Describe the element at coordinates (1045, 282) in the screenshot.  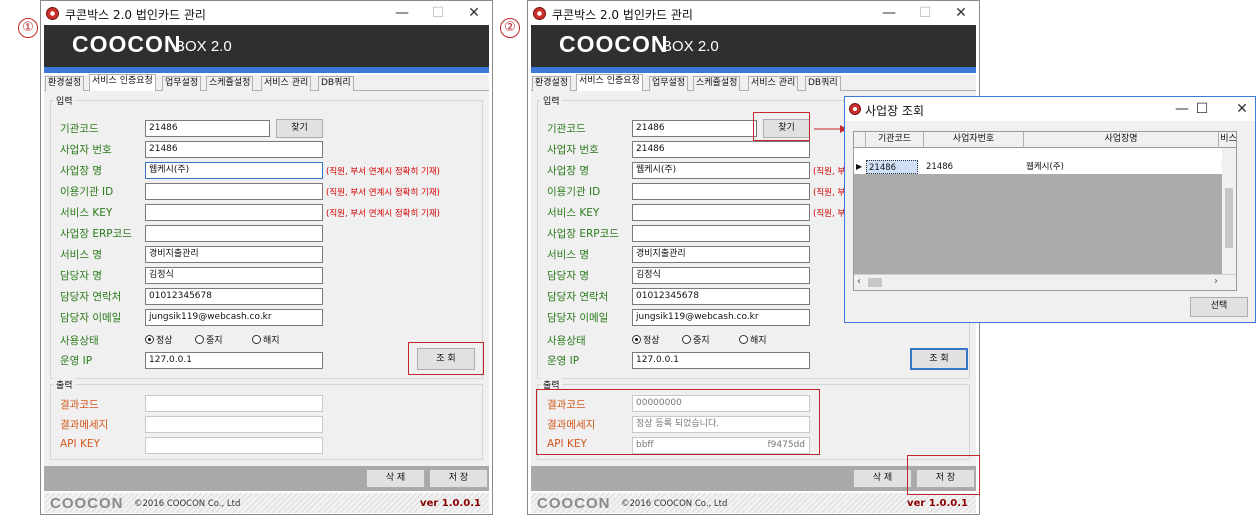
I see `horizontal-scrollbar: ‹ ›` at that location.